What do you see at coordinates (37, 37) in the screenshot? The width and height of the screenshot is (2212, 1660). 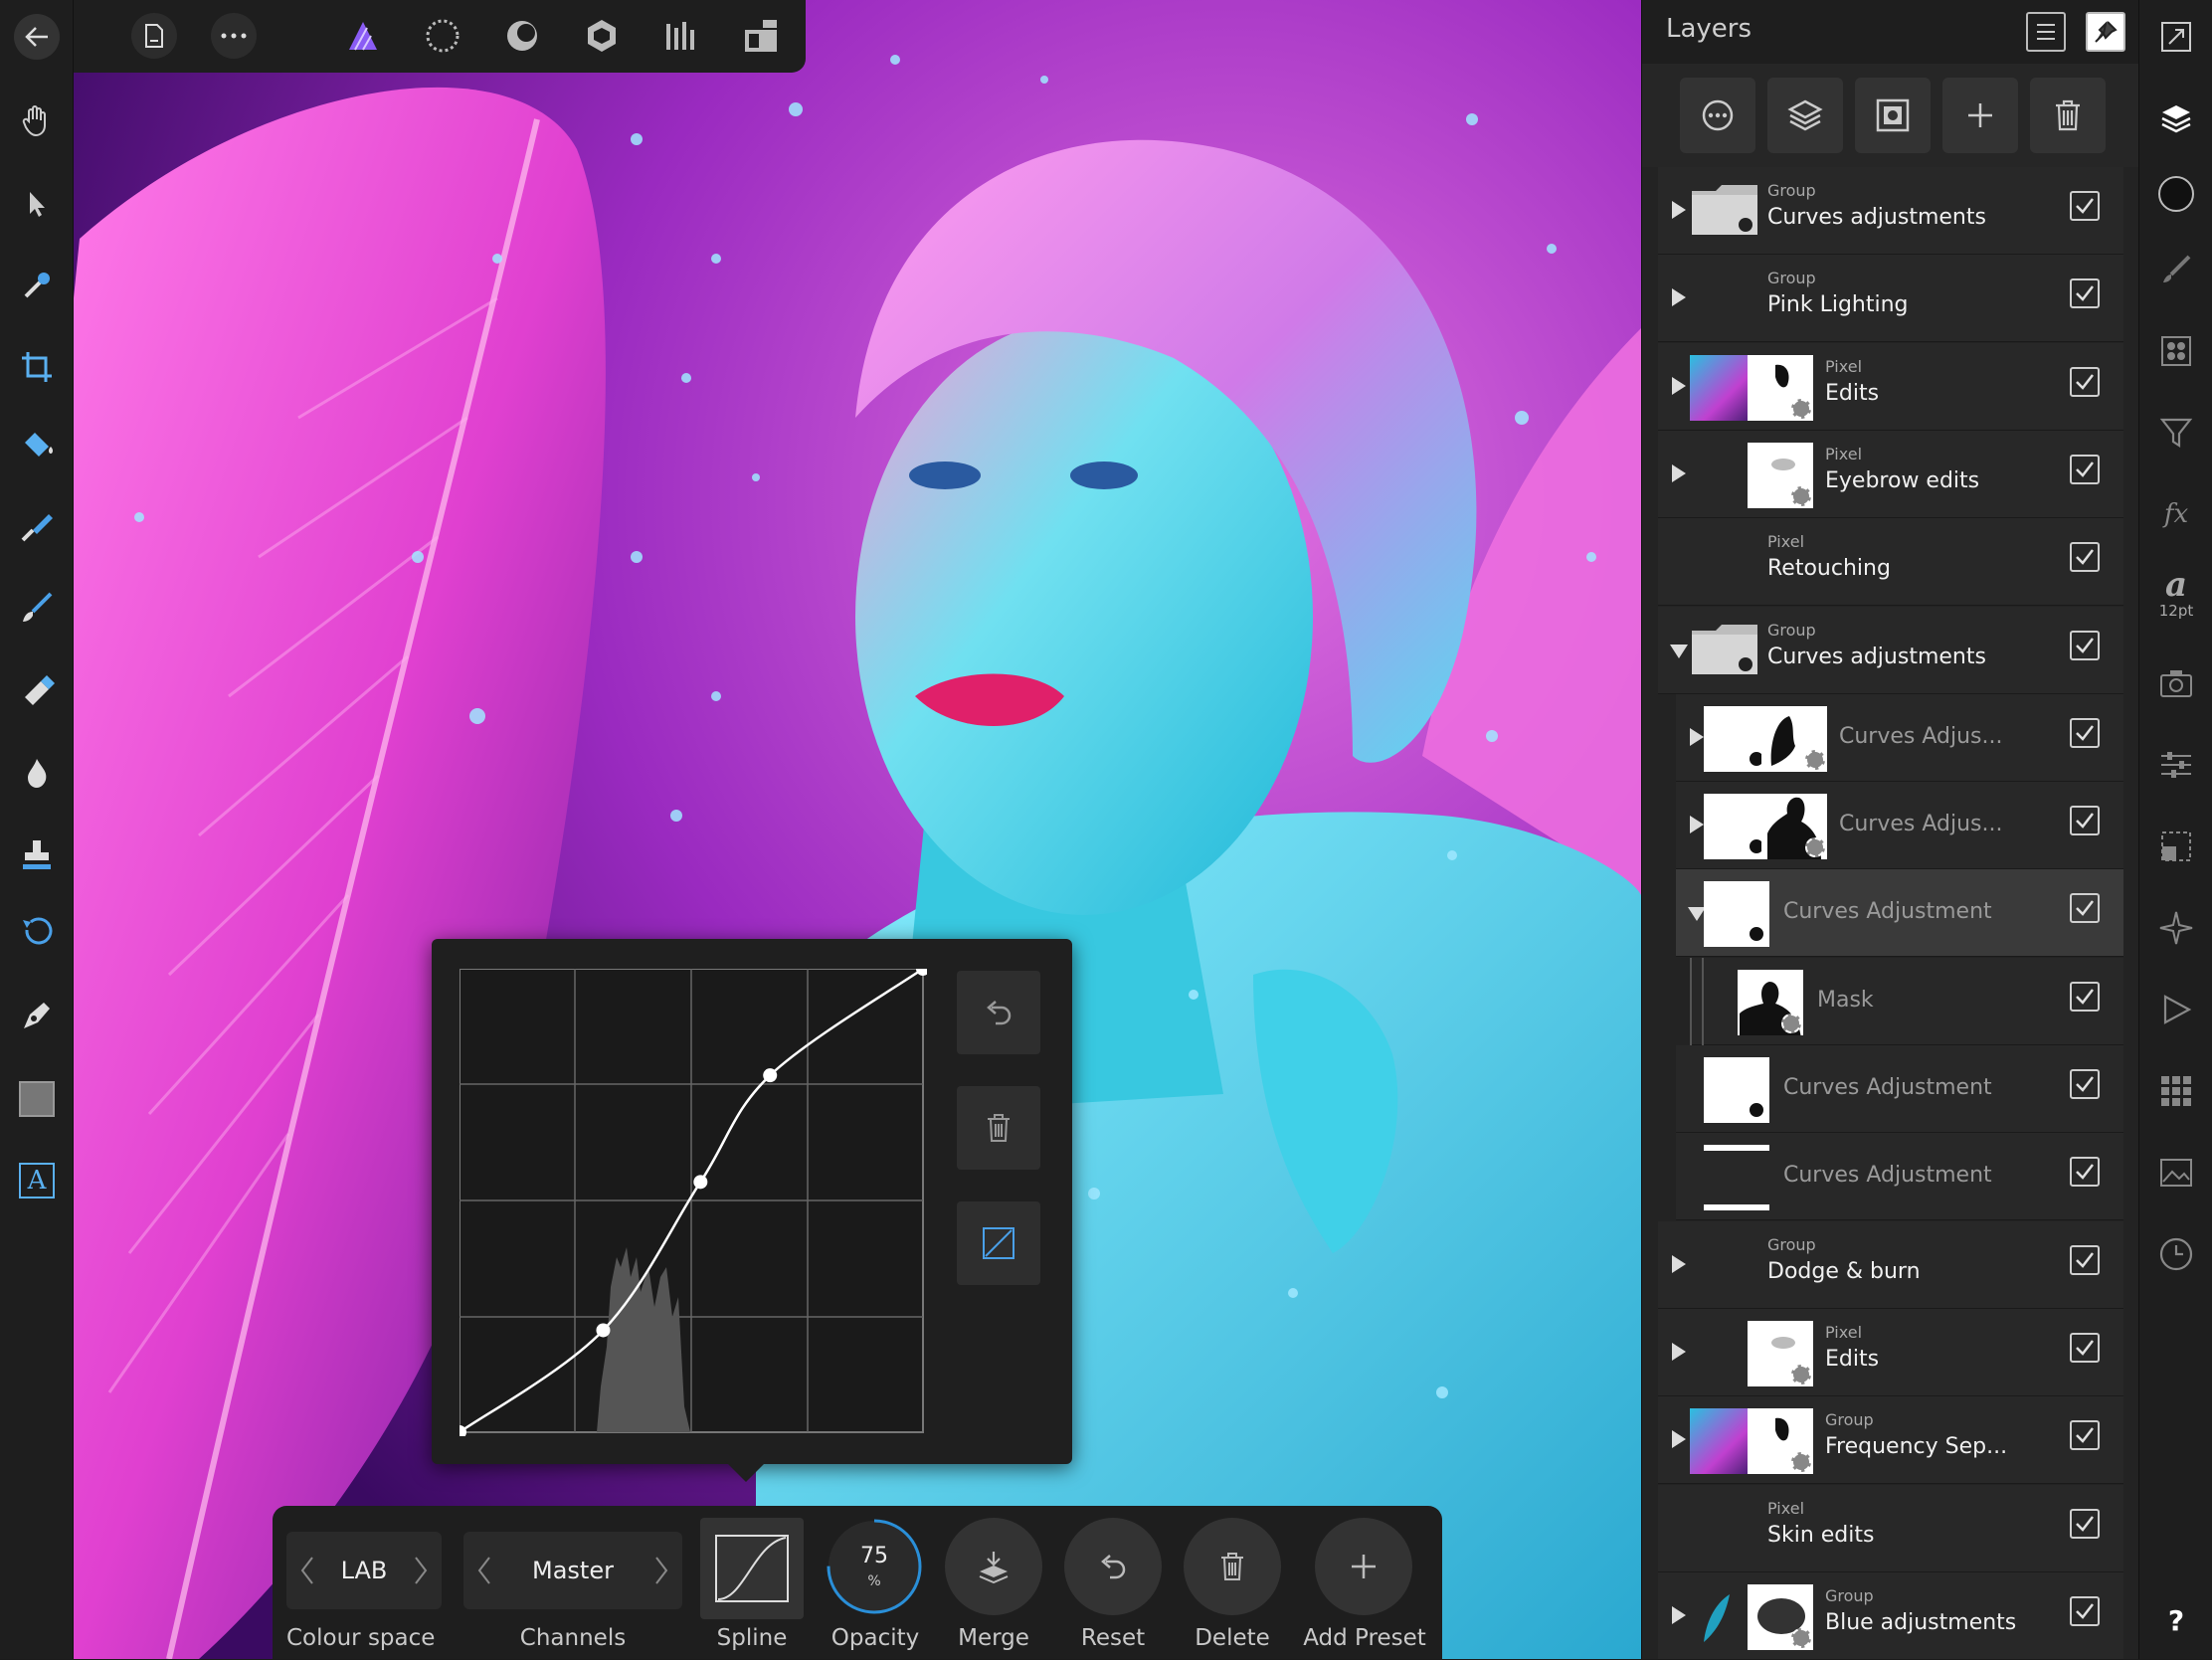 I see `back-button` at bounding box center [37, 37].